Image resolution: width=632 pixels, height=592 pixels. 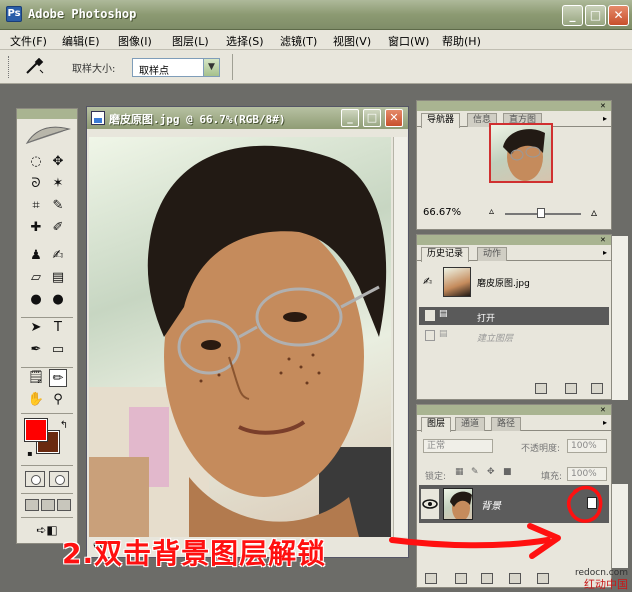 I want to click on pen-tool-icon: ✒, so click(x=36, y=350).